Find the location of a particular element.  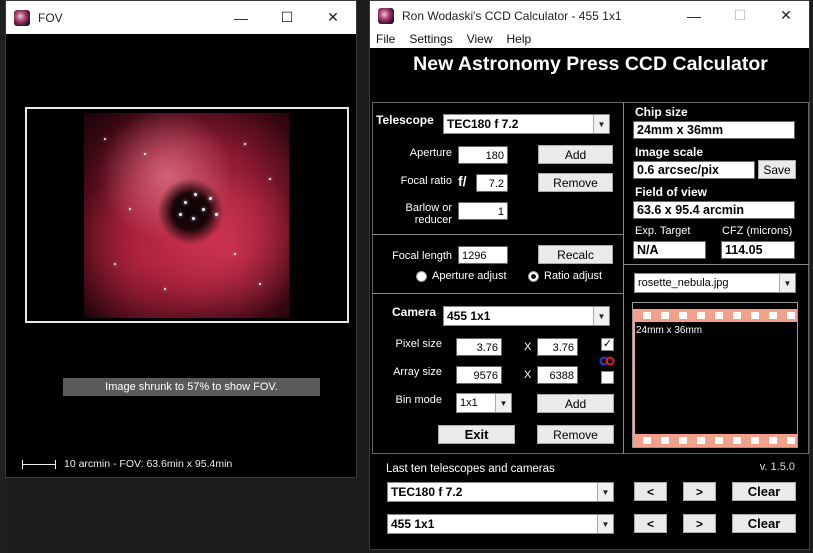

radio-dot is located at coordinates (421, 276).